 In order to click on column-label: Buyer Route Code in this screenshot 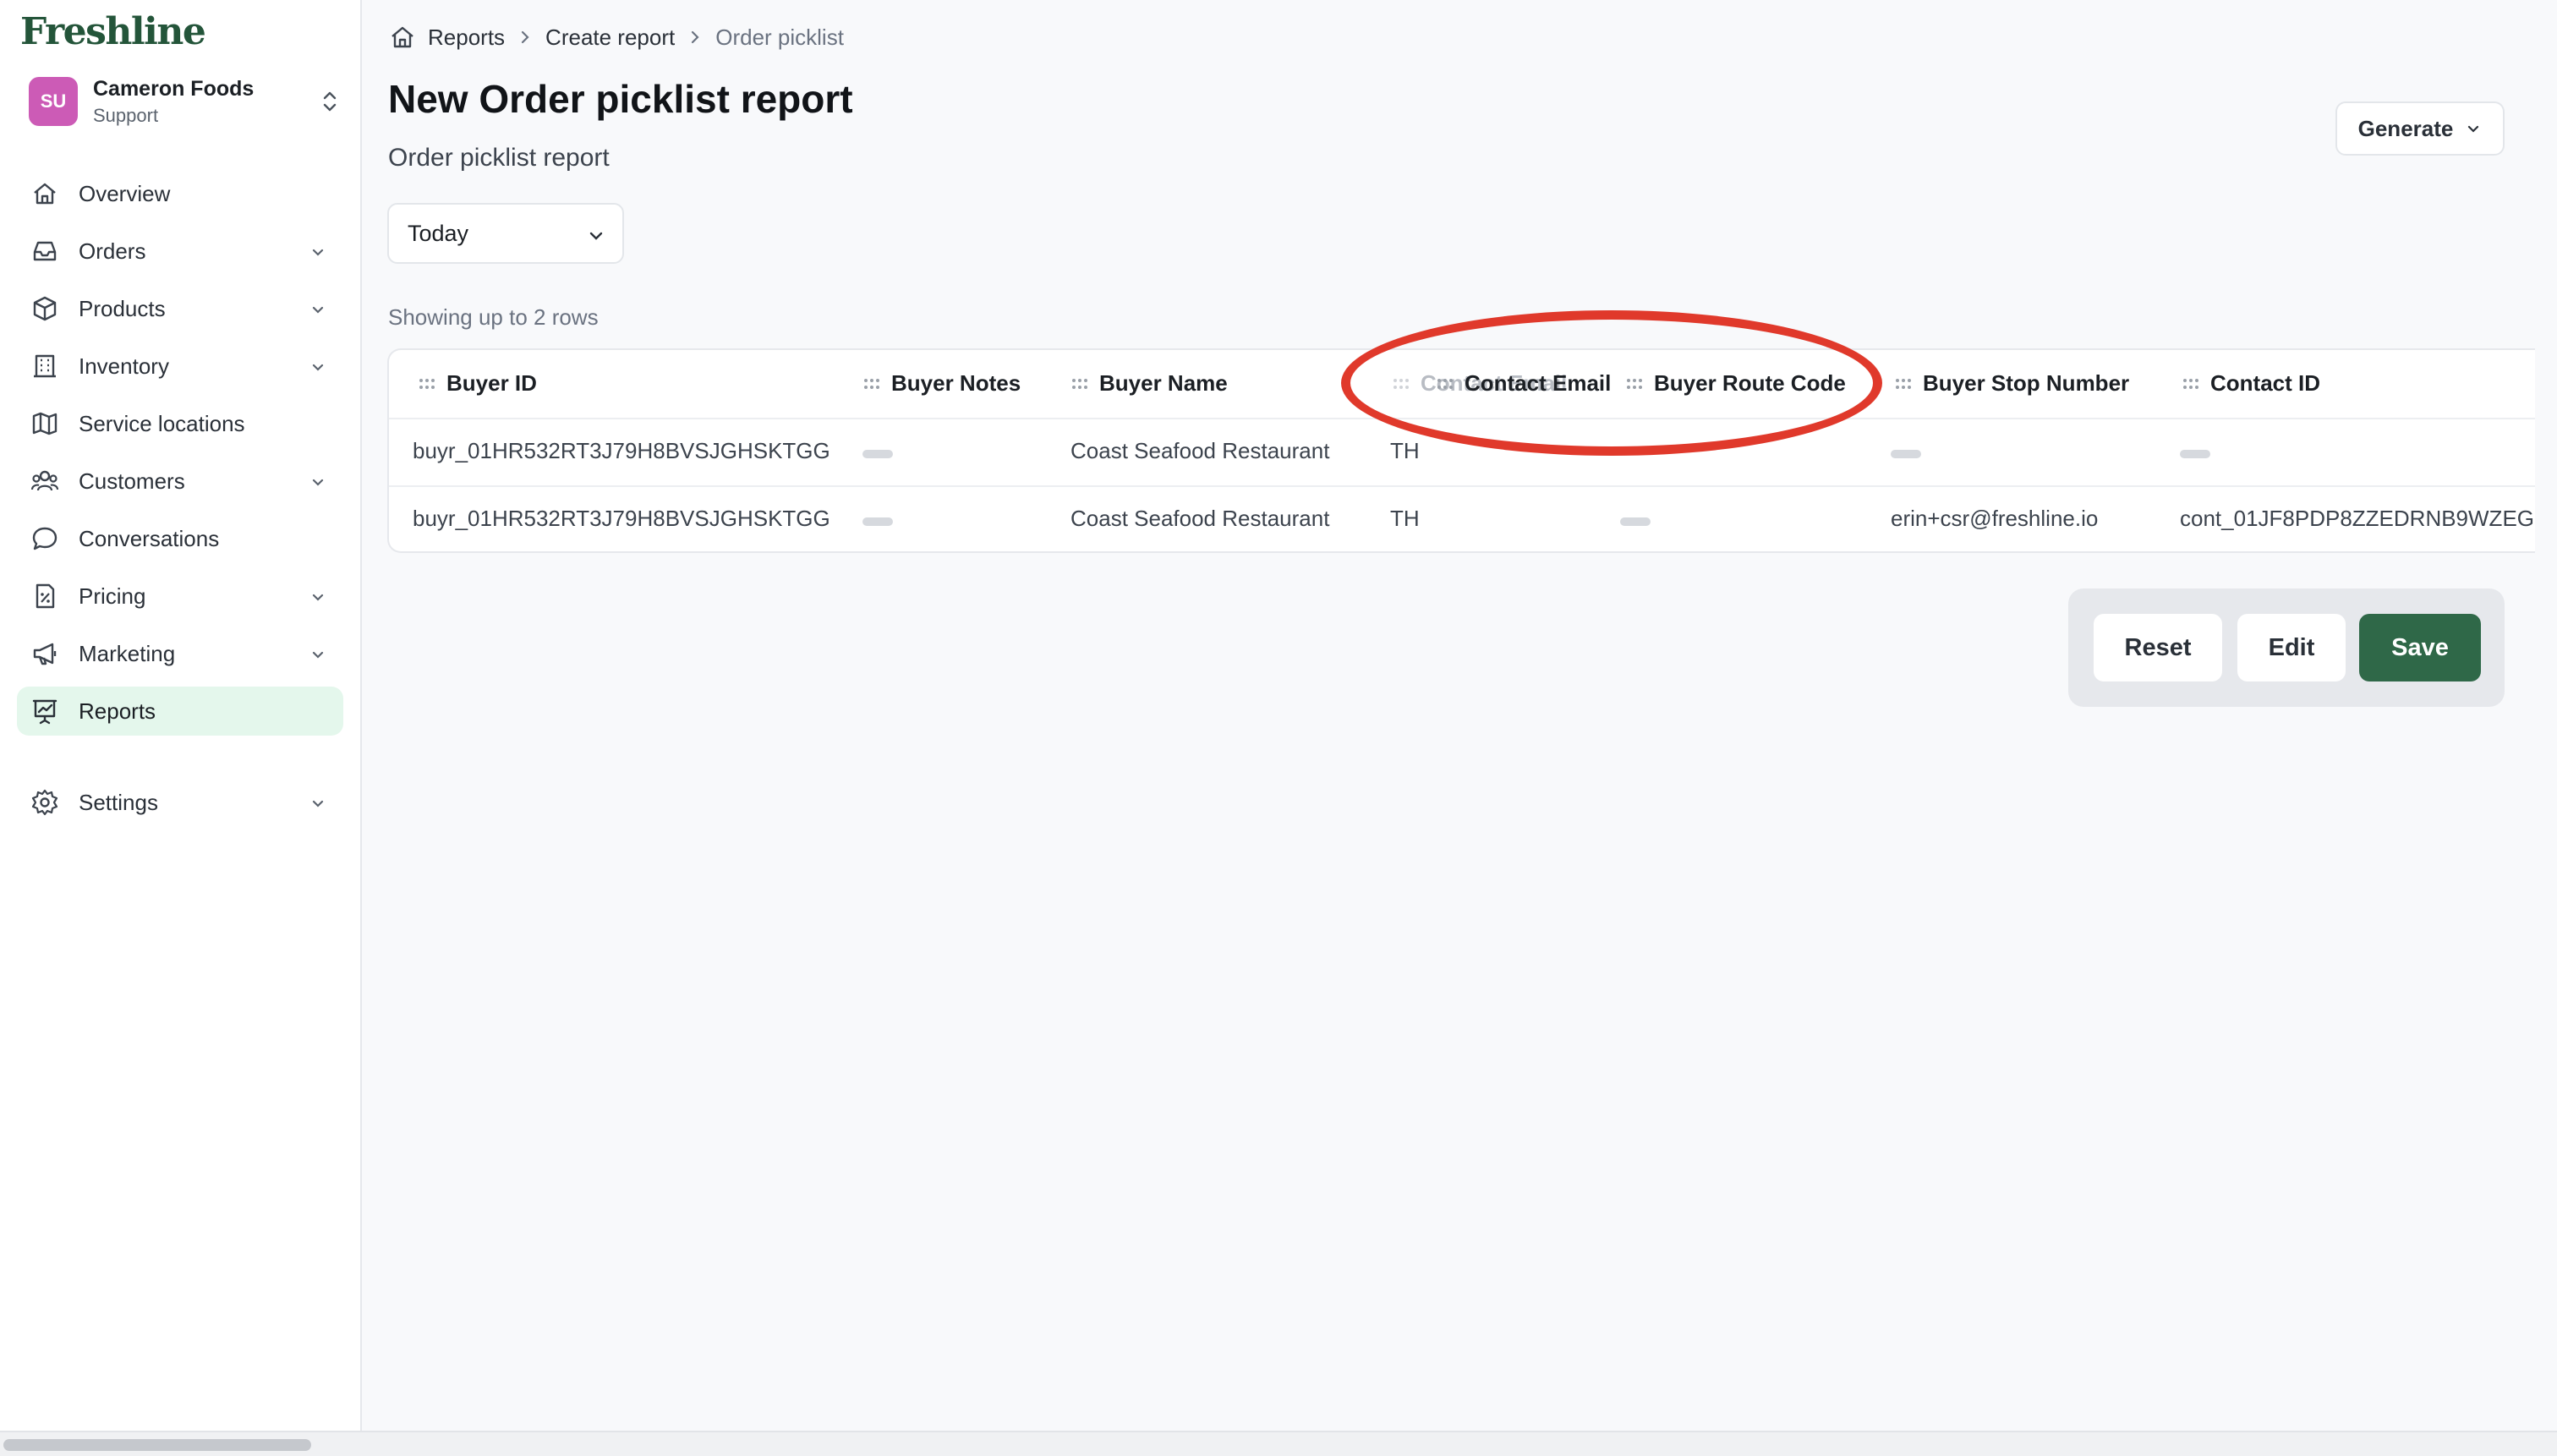, I will do `click(1750, 383)`.